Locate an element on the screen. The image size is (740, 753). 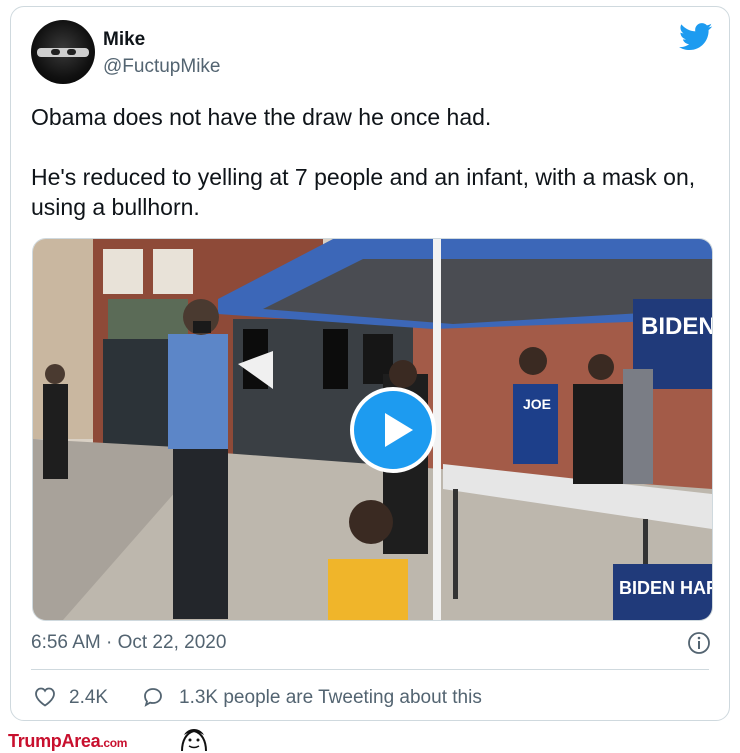
display-name: Mike is located at coordinates (124, 40).